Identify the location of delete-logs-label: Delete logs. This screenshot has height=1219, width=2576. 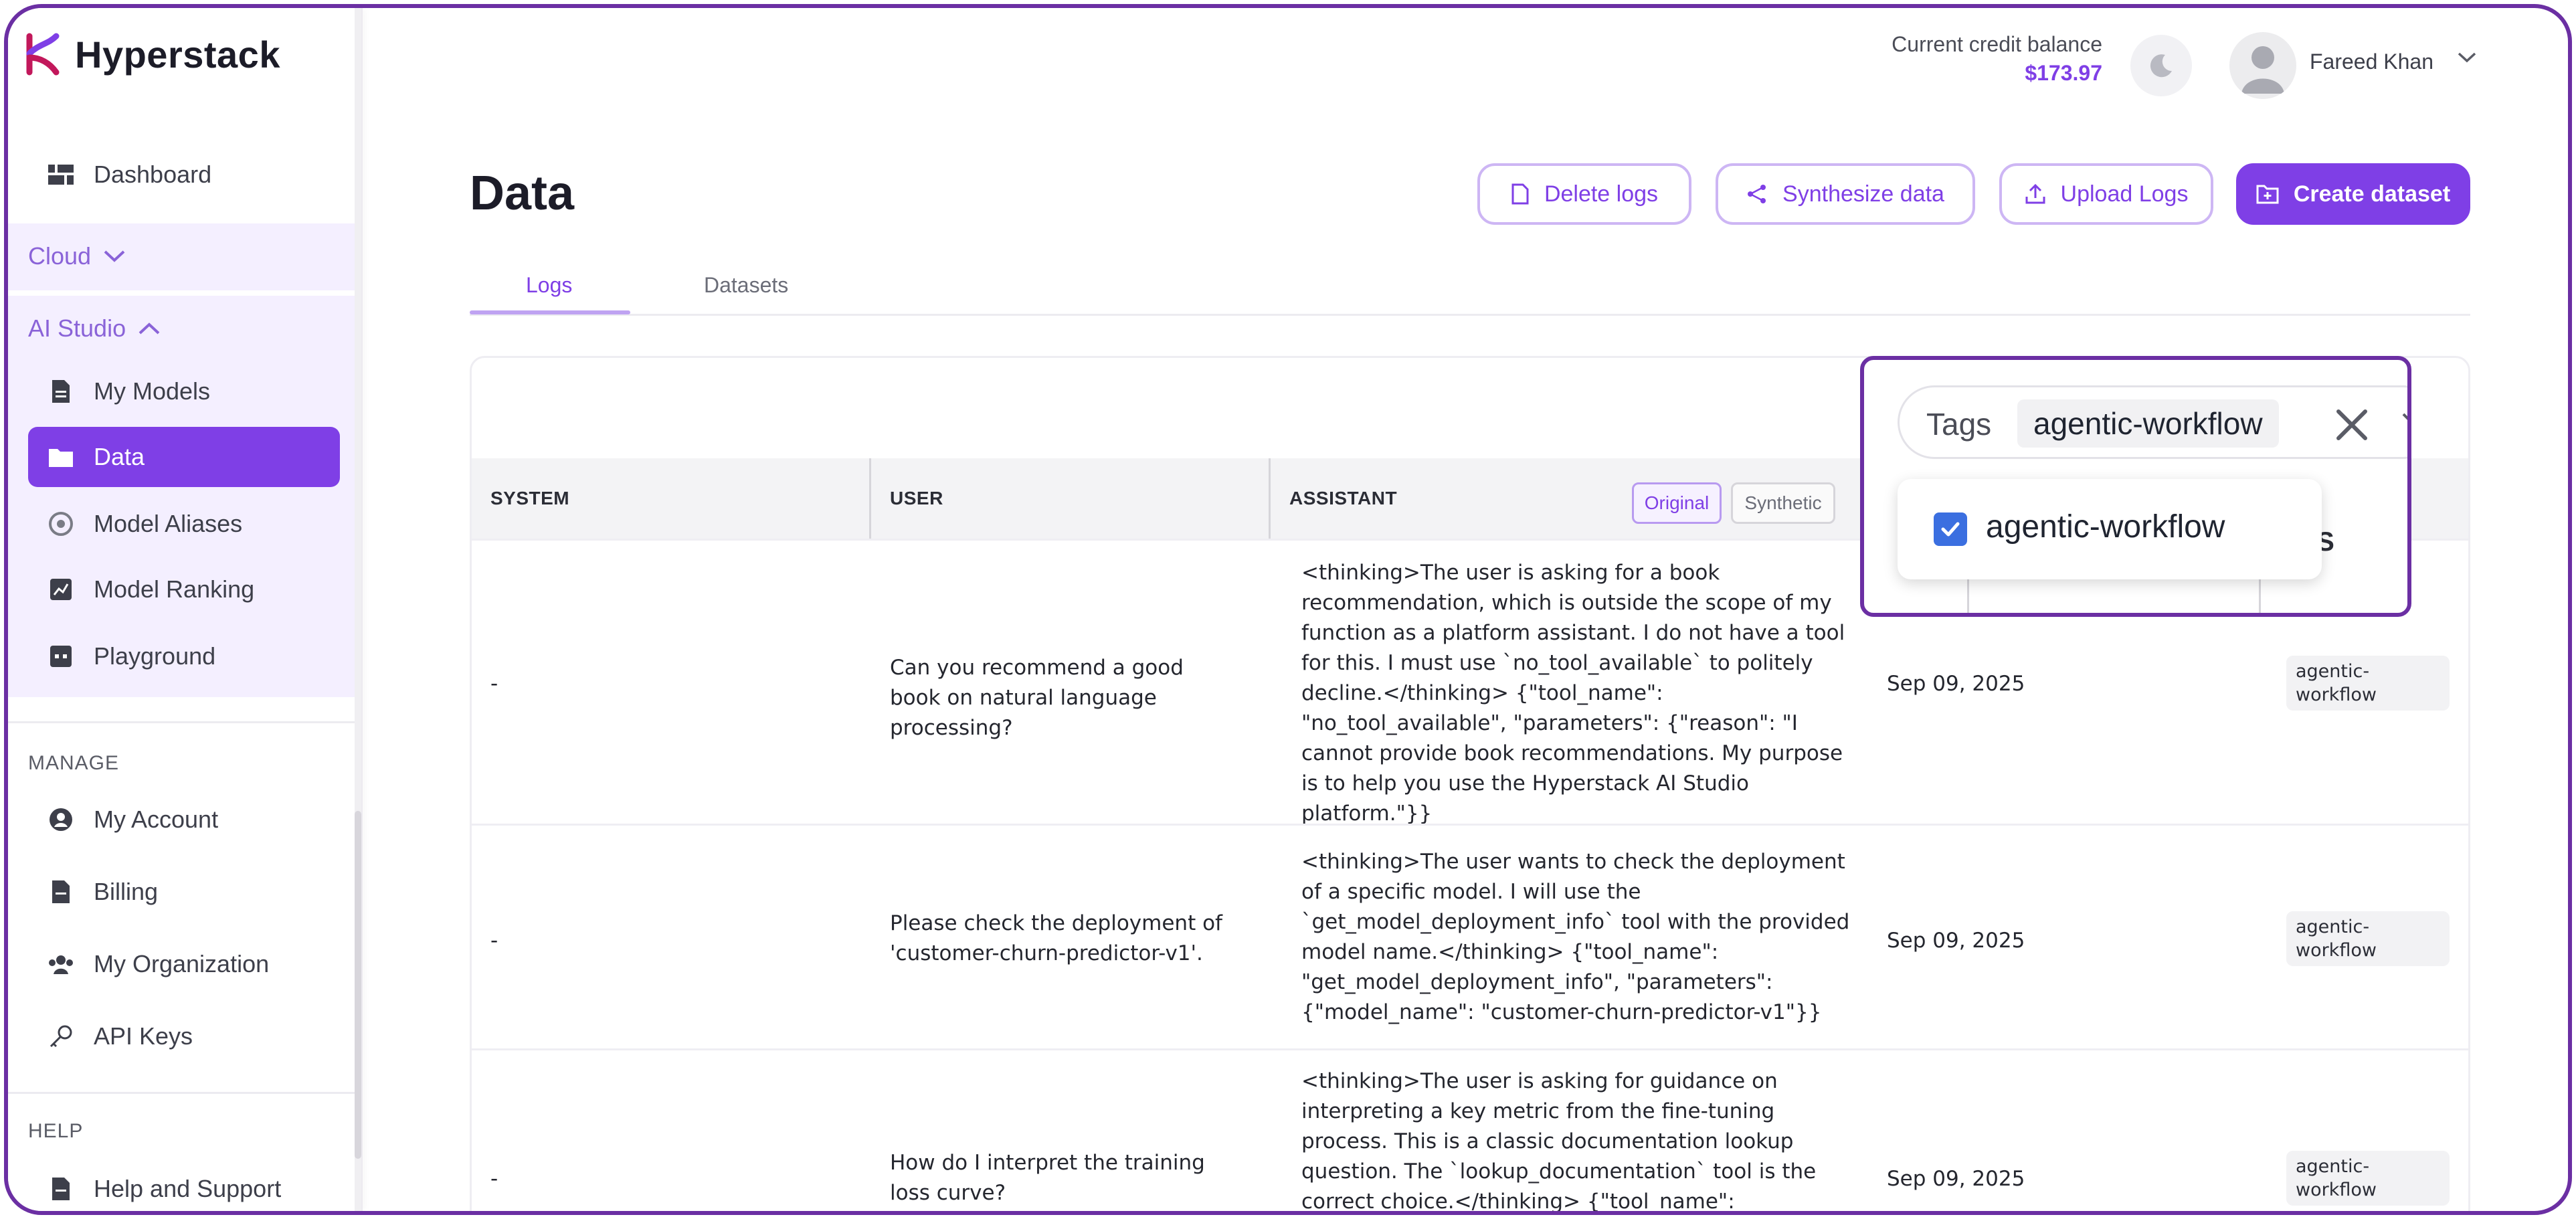
(1601, 194).